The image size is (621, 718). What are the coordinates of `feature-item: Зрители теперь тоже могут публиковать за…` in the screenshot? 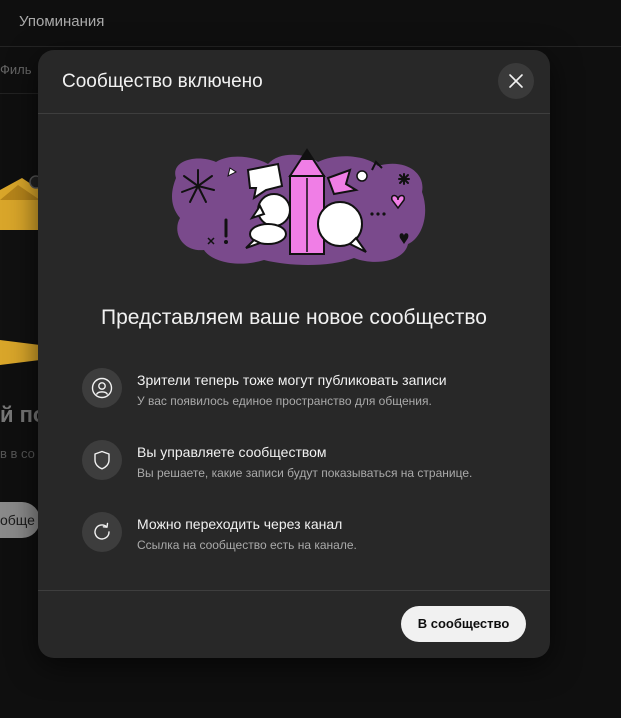 It's located at (302, 390).